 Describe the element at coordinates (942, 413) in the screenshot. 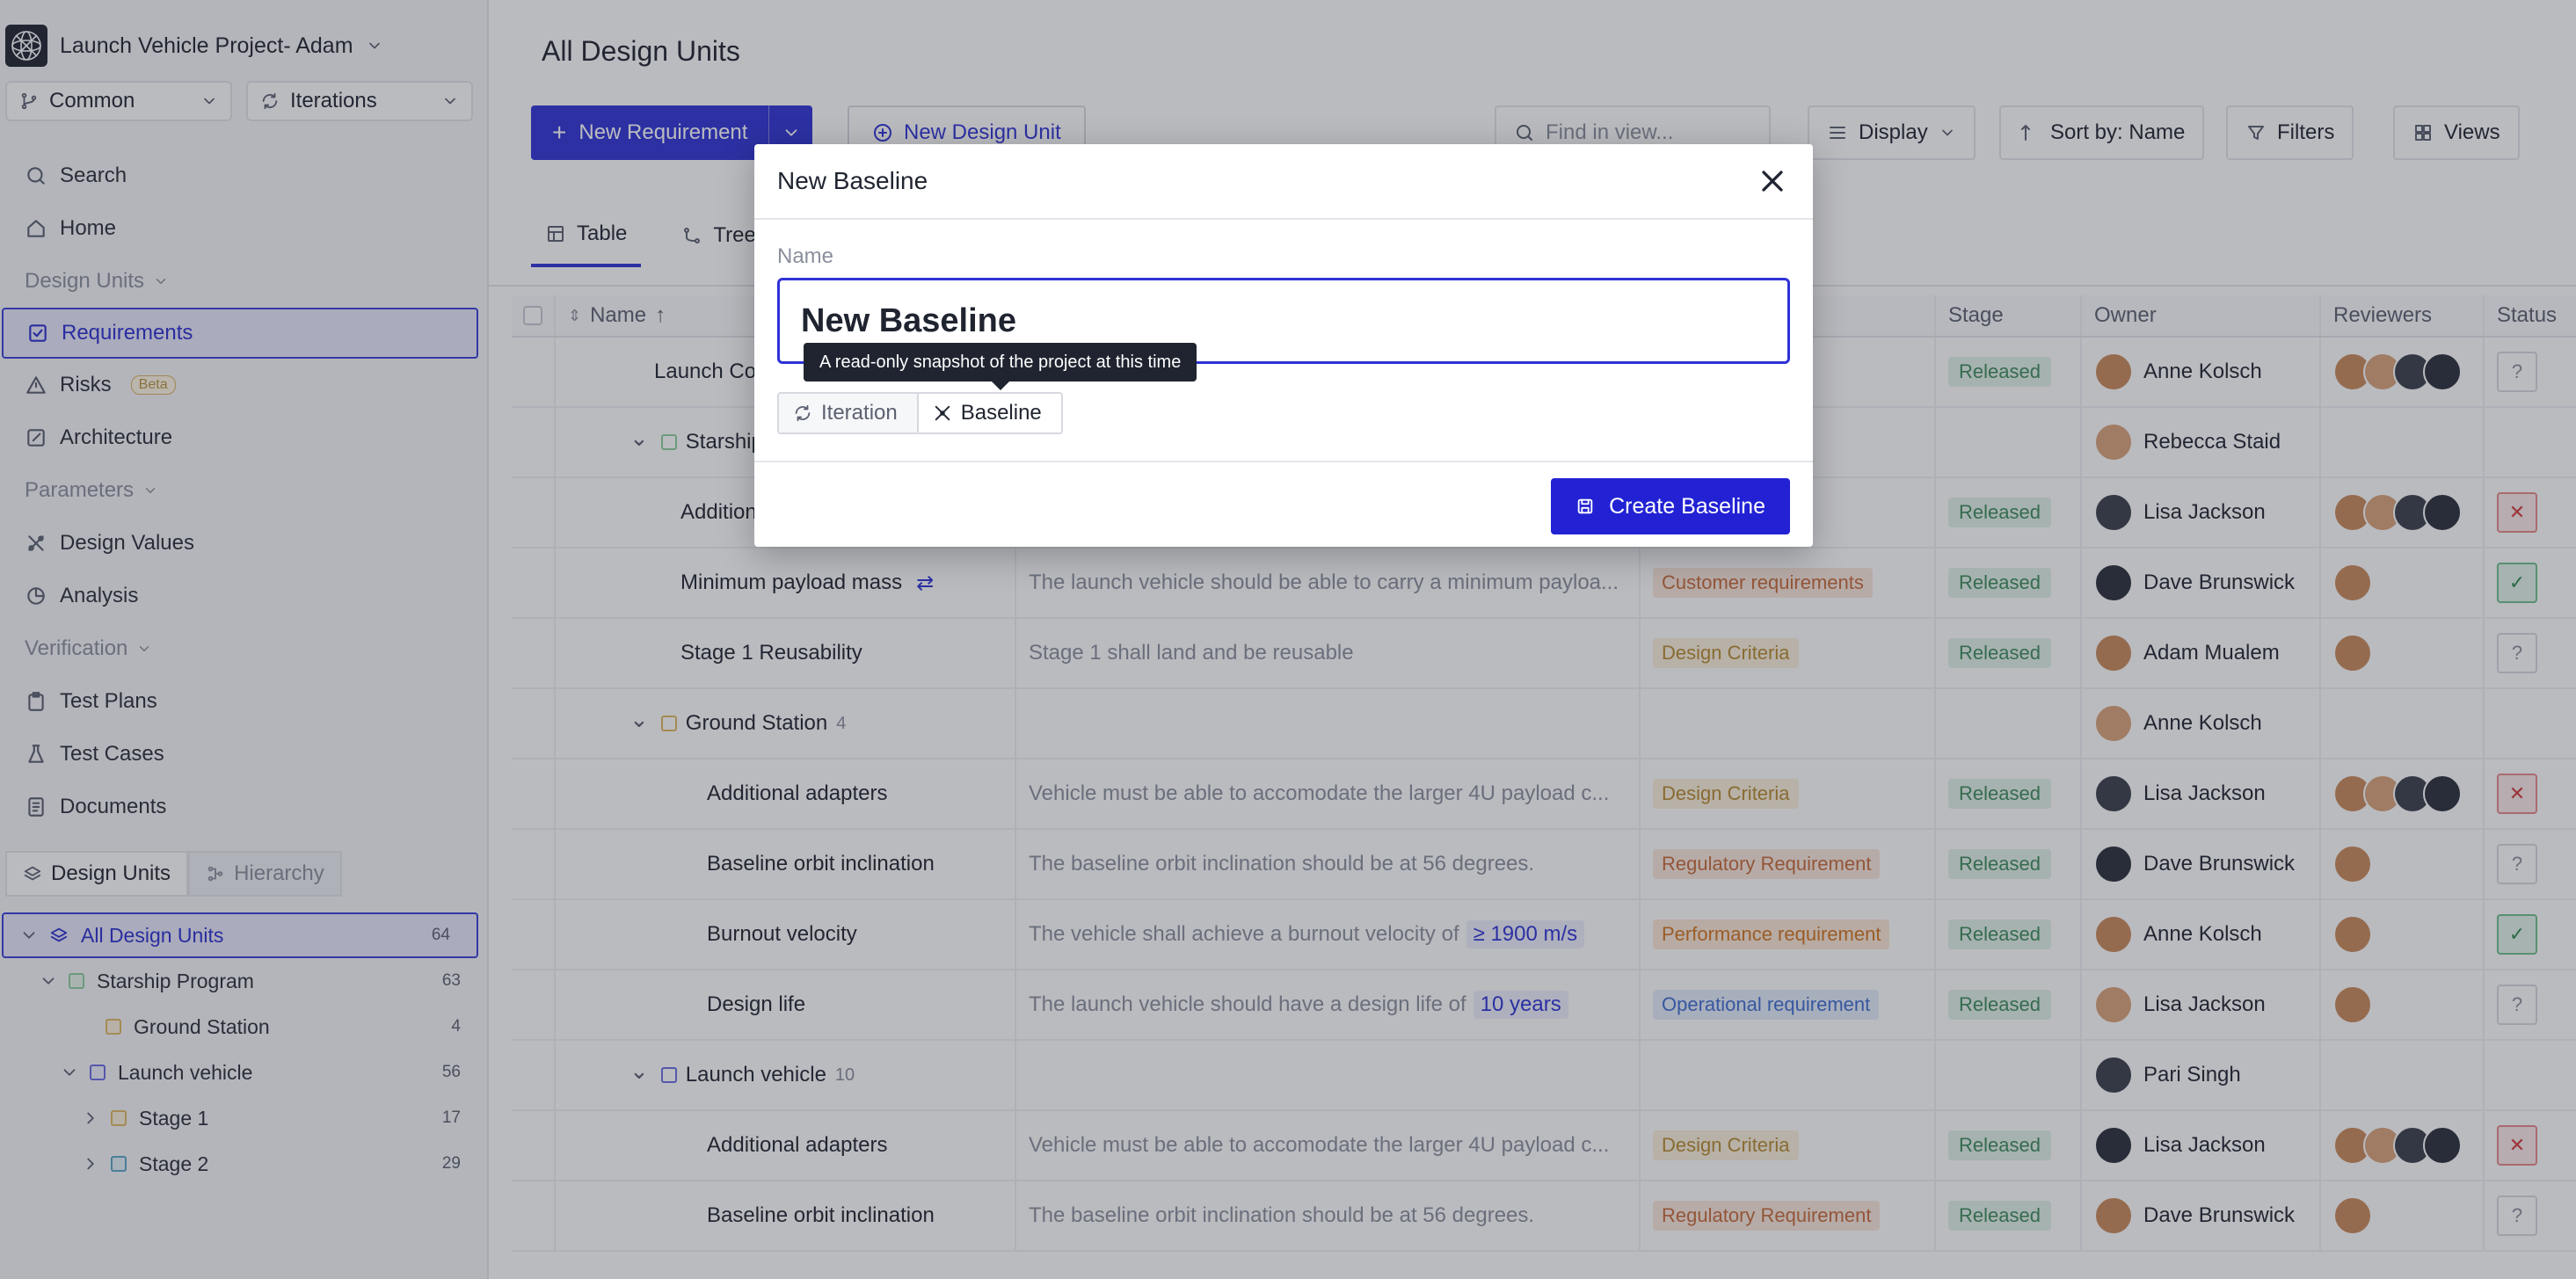

I see `baseline-icon` at that location.